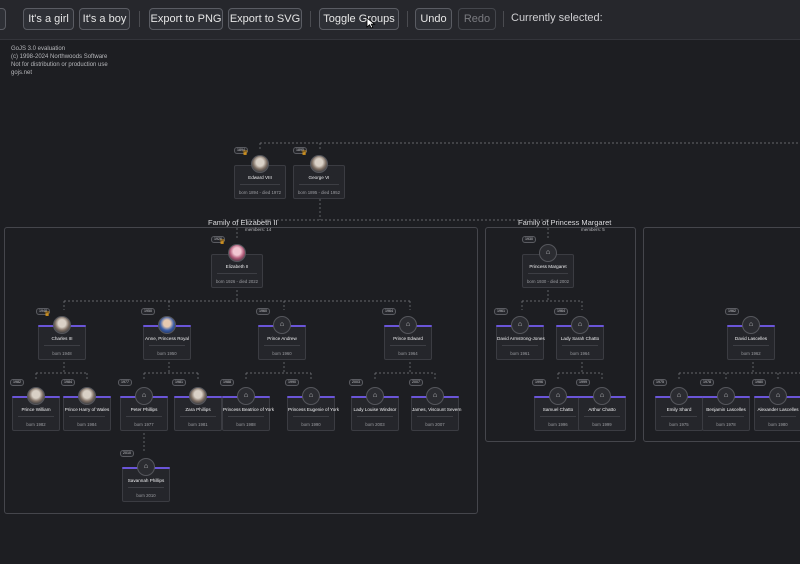 The image size is (800, 564). I want to click on crown-icon: ♛, so click(245, 153).